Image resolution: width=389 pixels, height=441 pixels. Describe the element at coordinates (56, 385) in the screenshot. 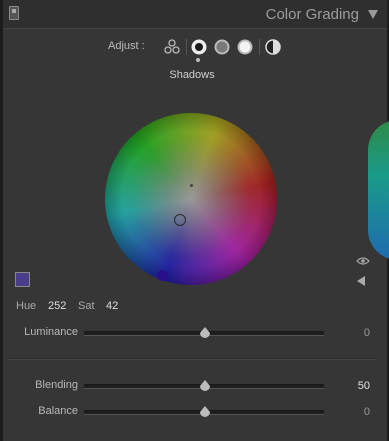

I see `blending-label: Blending` at that location.